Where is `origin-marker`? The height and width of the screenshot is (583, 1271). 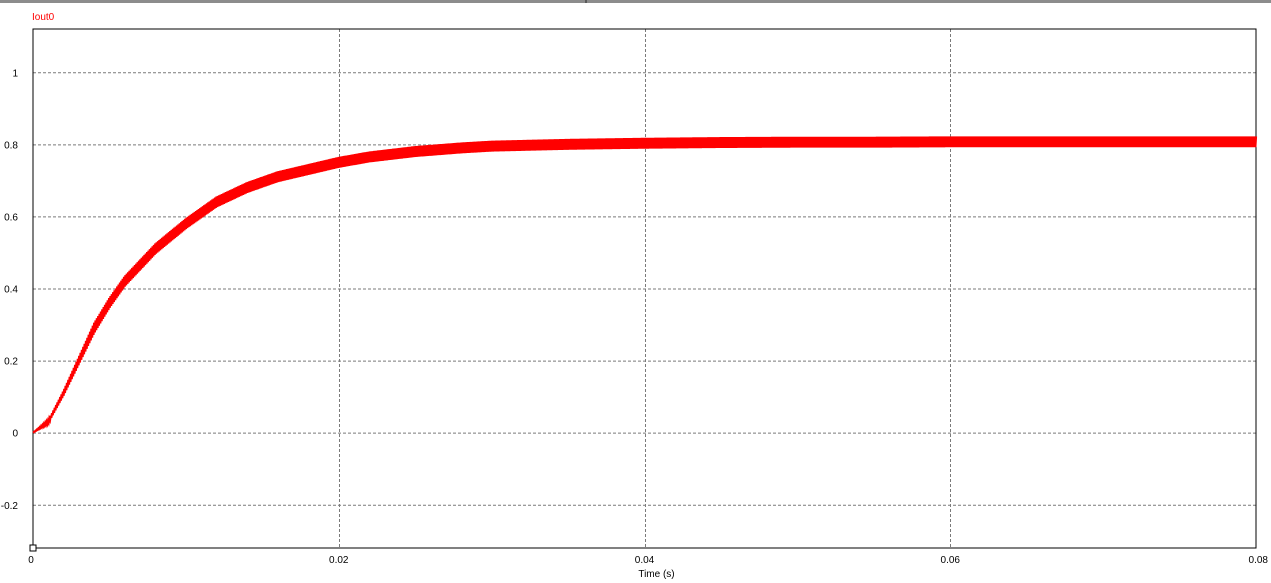
origin-marker is located at coordinates (33, 548).